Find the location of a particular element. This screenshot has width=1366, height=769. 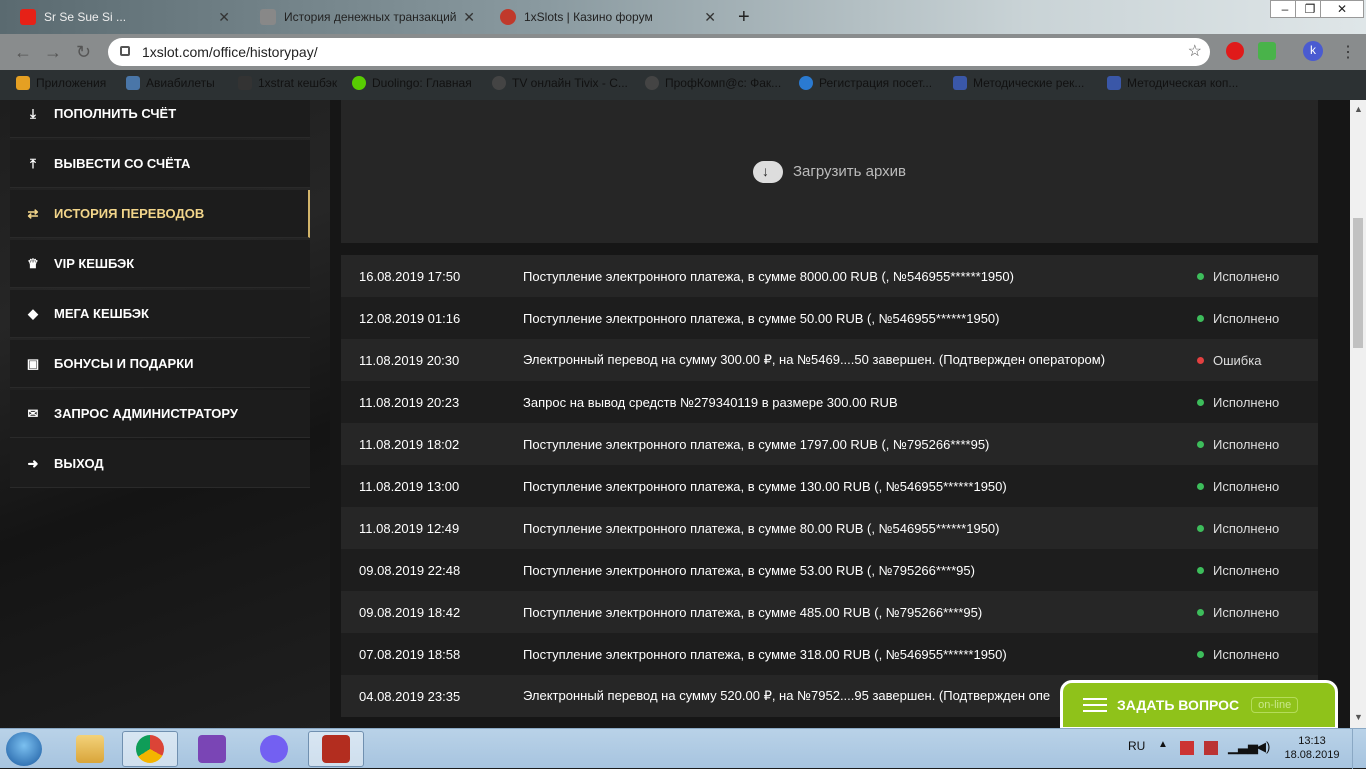

tab-youtube: Sr Se Sue Si ... ✕ is located at coordinates (125, 17).